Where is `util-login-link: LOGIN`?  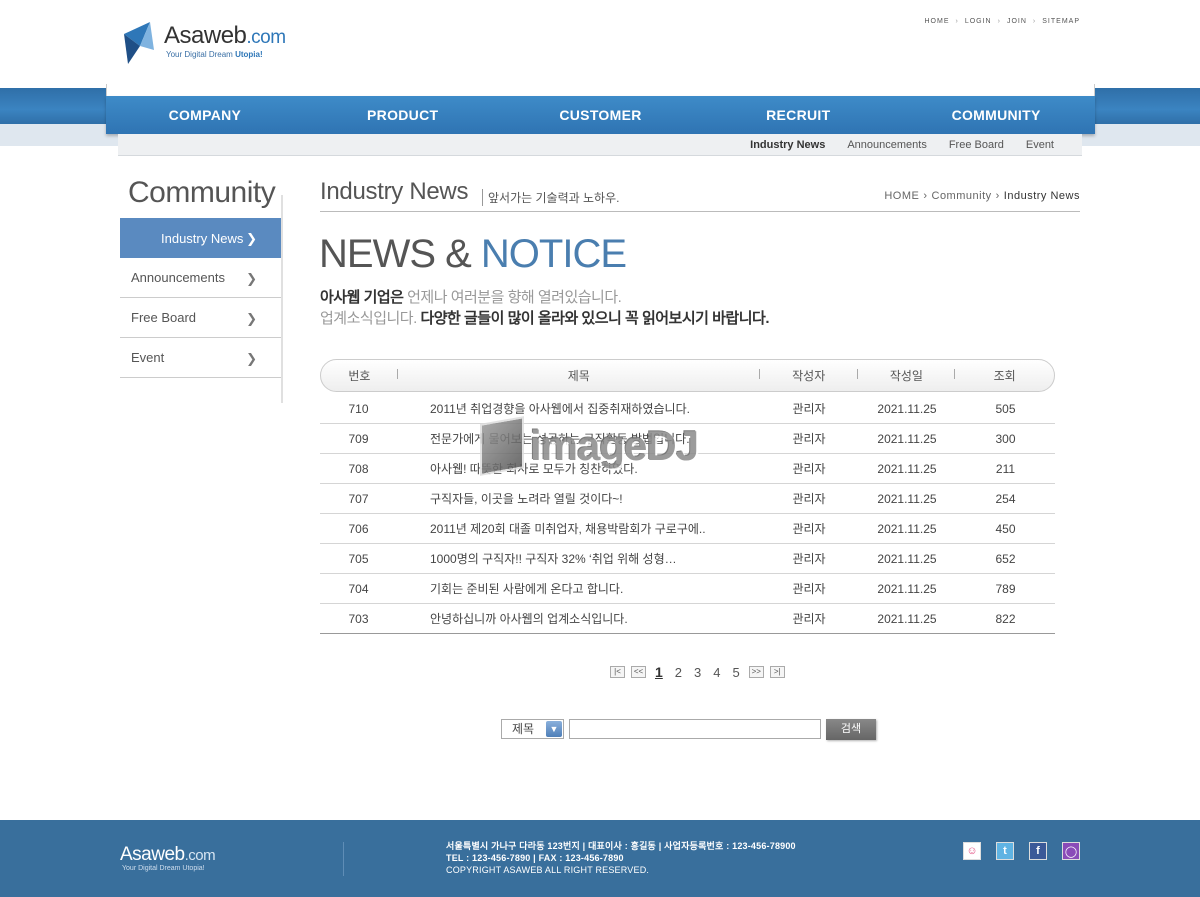 util-login-link: LOGIN is located at coordinates (978, 21).